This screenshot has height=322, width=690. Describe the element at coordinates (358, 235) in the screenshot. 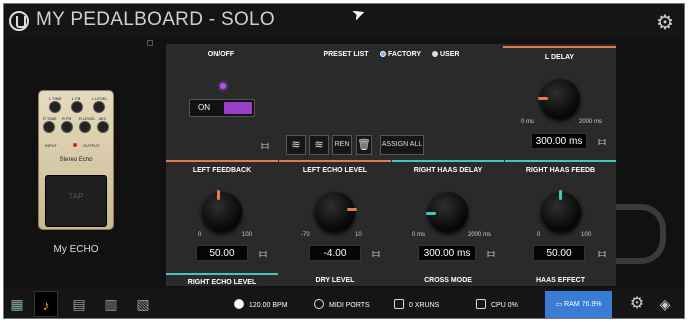

I see `left-echo-level-max: 10` at that location.